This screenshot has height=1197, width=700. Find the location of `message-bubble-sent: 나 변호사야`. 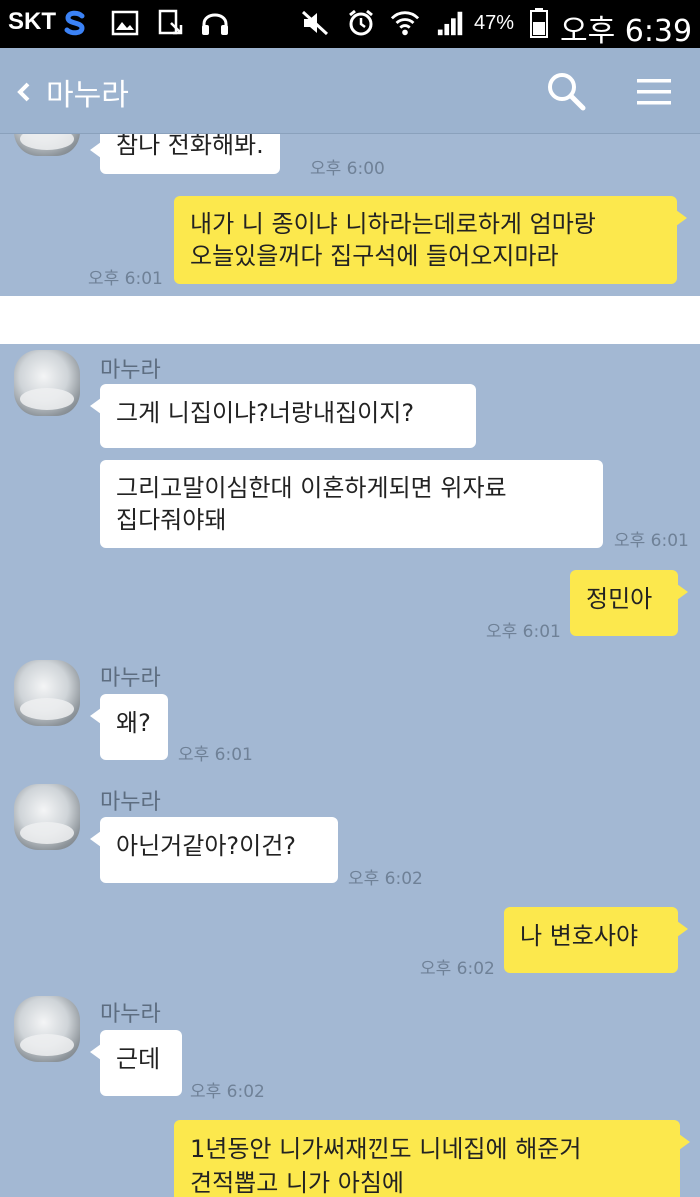

message-bubble-sent: 나 변호사야 is located at coordinates (596, 940).